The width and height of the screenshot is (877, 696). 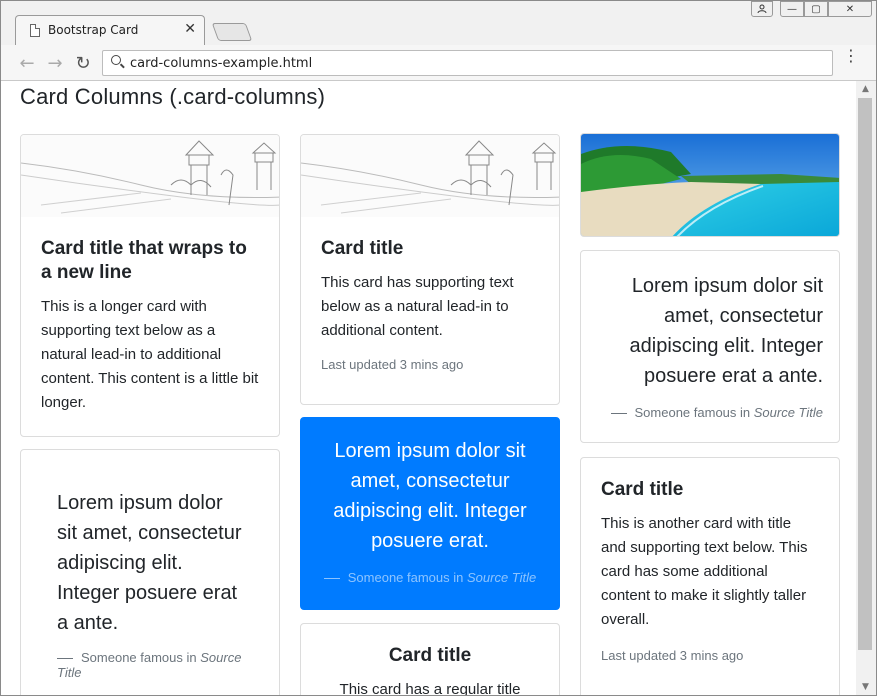 I want to click on document-icon, so click(x=35, y=30).